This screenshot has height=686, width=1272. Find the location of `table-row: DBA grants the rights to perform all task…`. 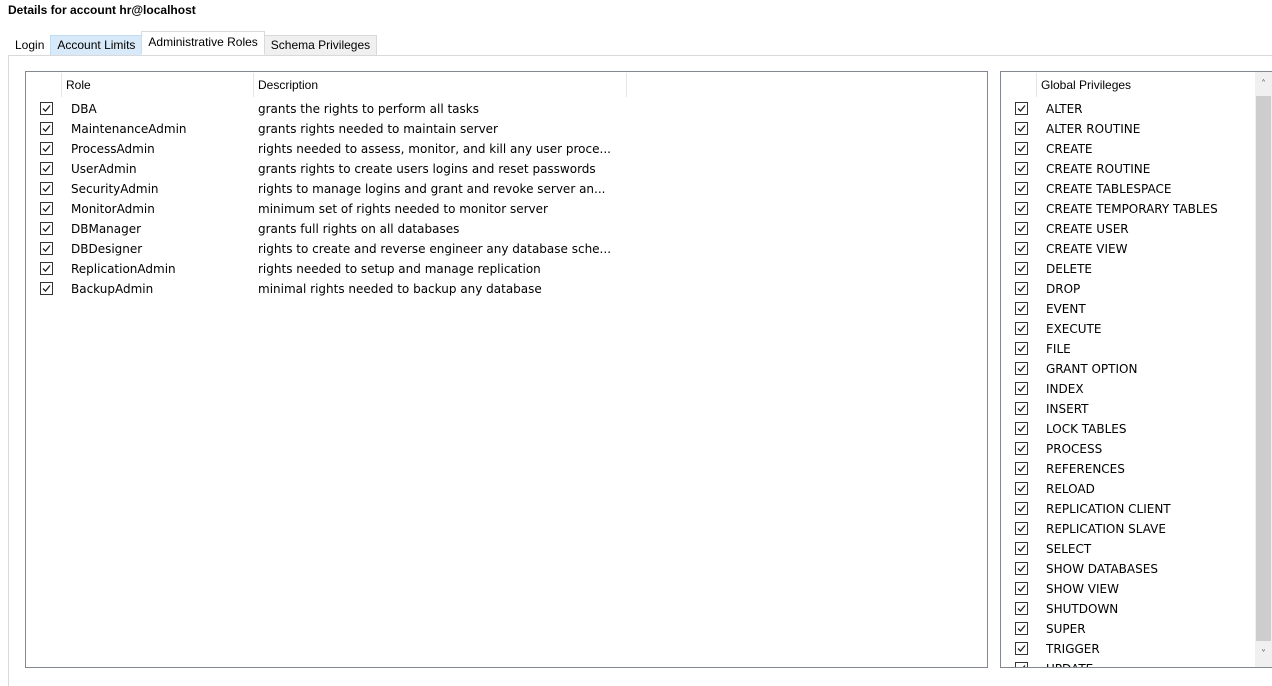

table-row: DBA grants the rights to perform all task… is located at coordinates (505, 109).